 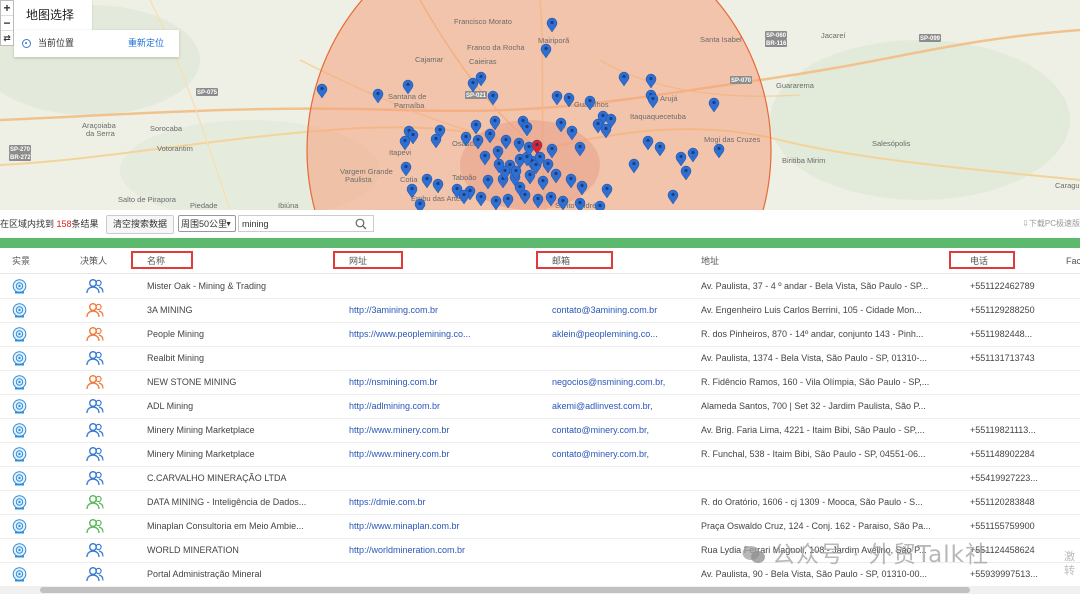 What do you see at coordinates (146, 43) in the screenshot?
I see `relocate-link: 重新定位` at bounding box center [146, 43].